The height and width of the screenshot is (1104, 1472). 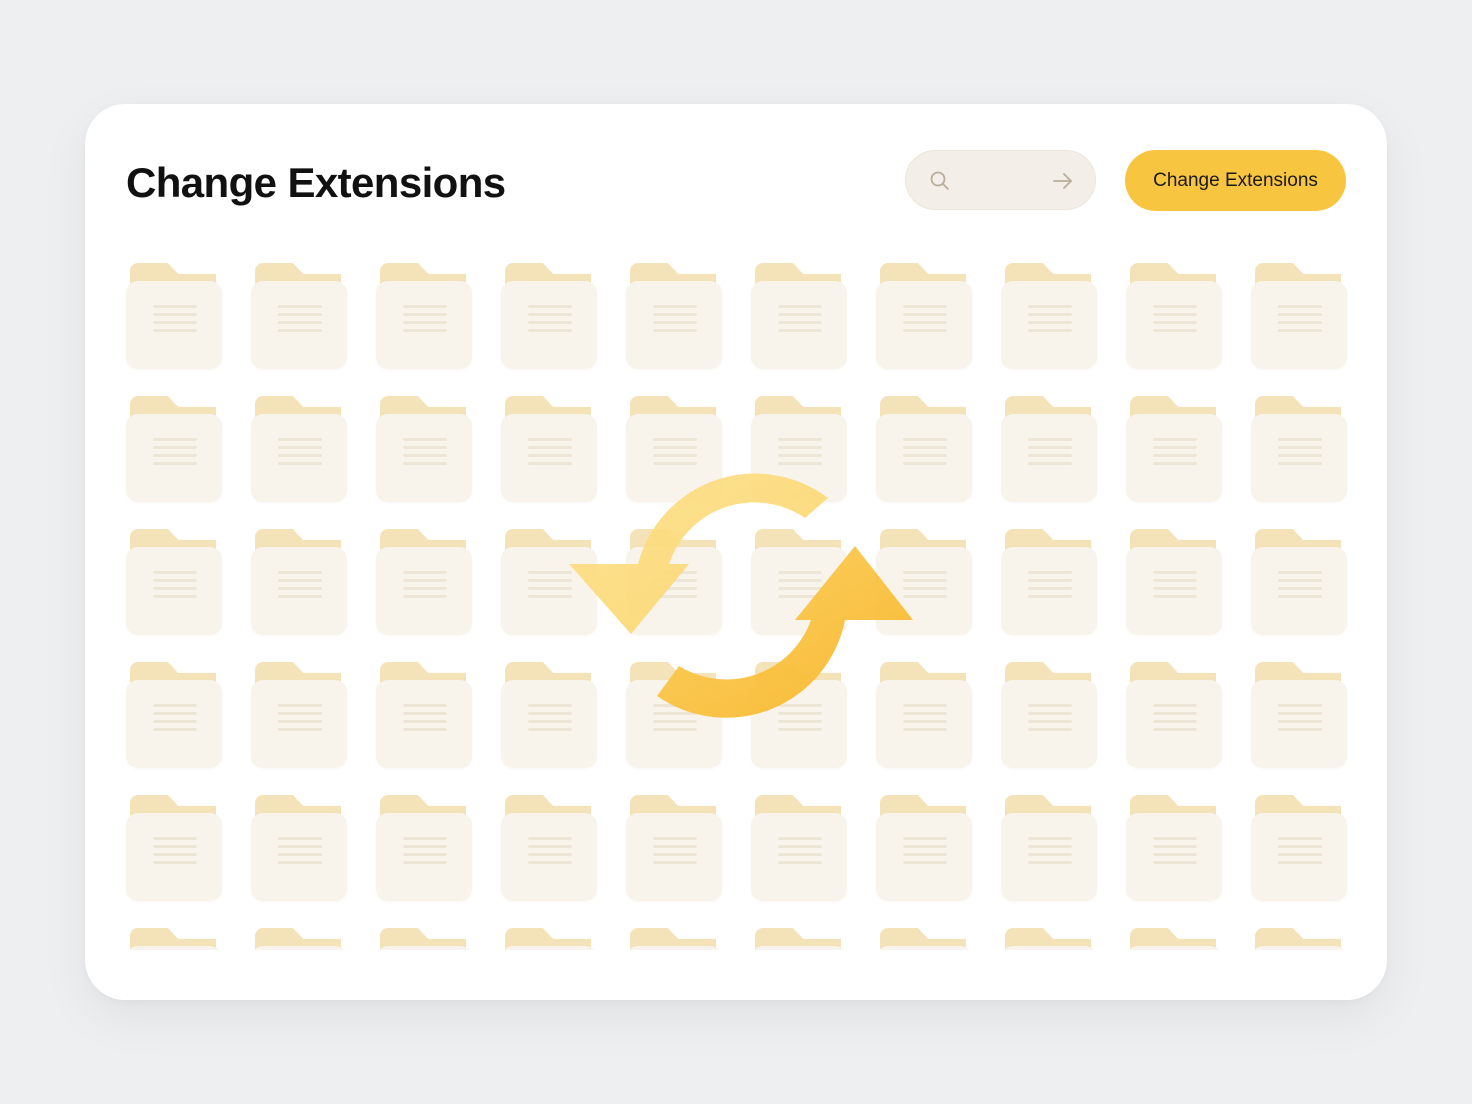 I want to click on search-input, so click(x=1003, y=181).